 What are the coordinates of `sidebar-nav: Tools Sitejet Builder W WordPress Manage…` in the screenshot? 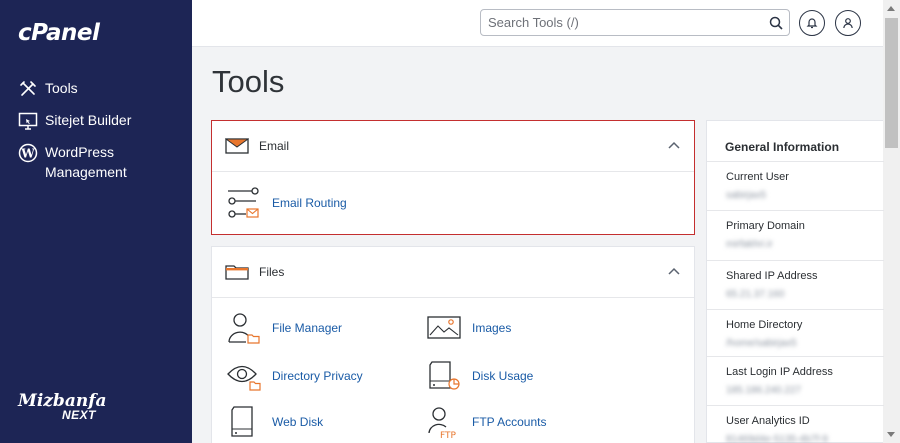 It's located at (96, 129).